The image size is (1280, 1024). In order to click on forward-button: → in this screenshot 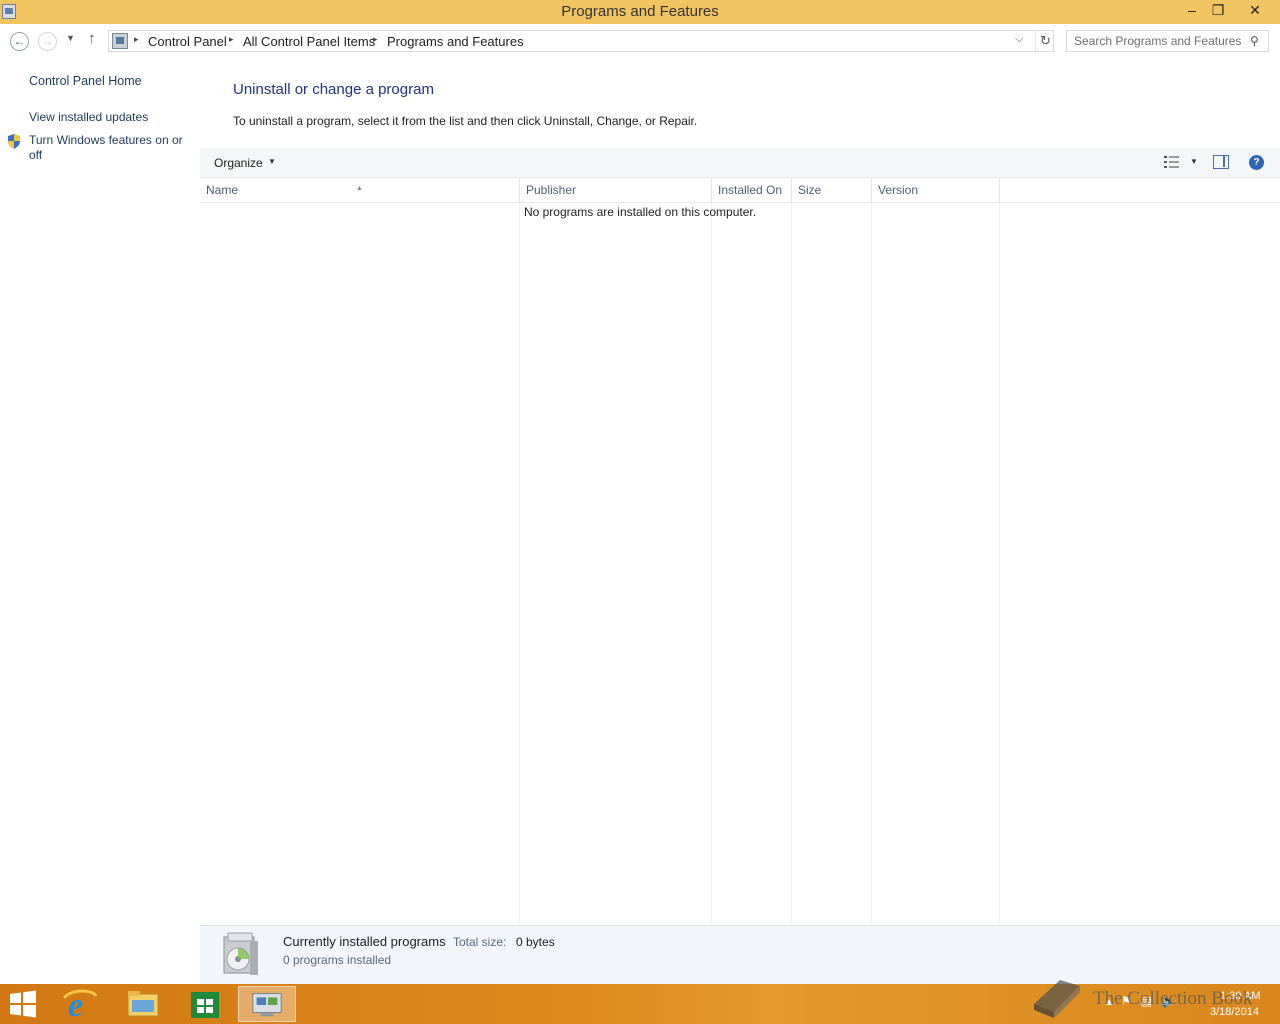, I will do `click(47, 41)`.